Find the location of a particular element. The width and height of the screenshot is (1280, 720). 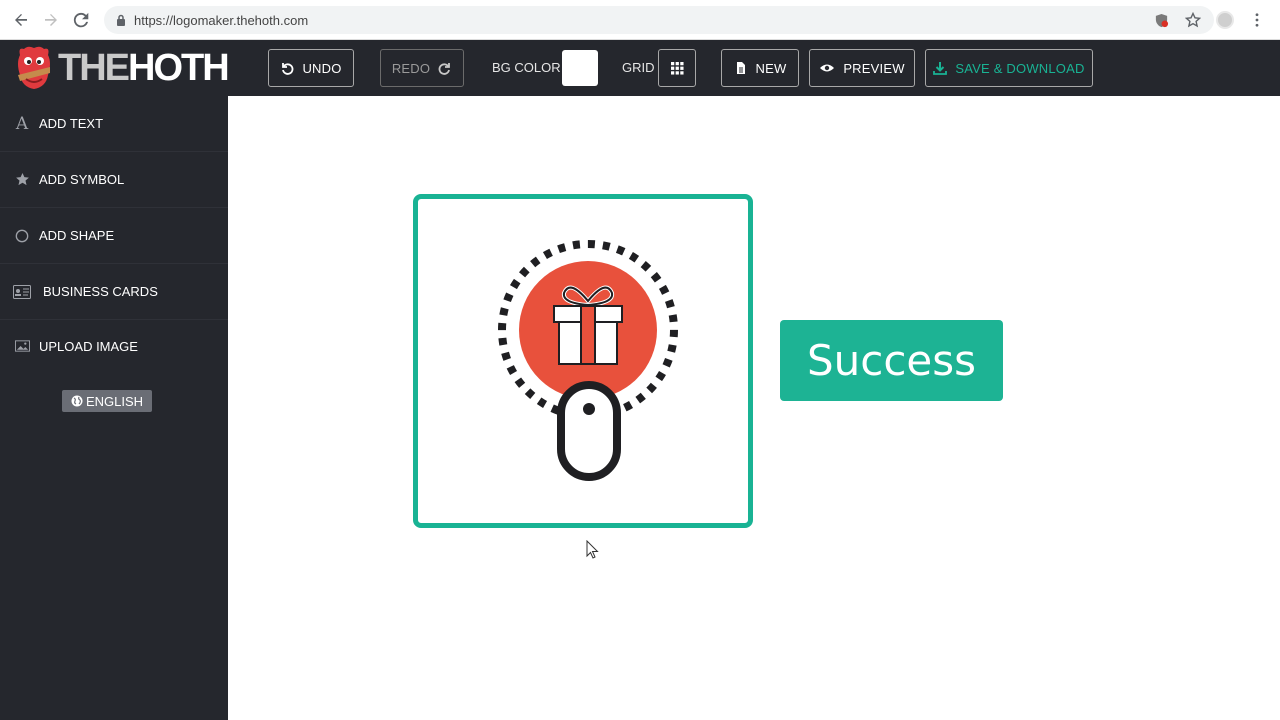

language-selector: ENGLISH is located at coordinates (107, 401).